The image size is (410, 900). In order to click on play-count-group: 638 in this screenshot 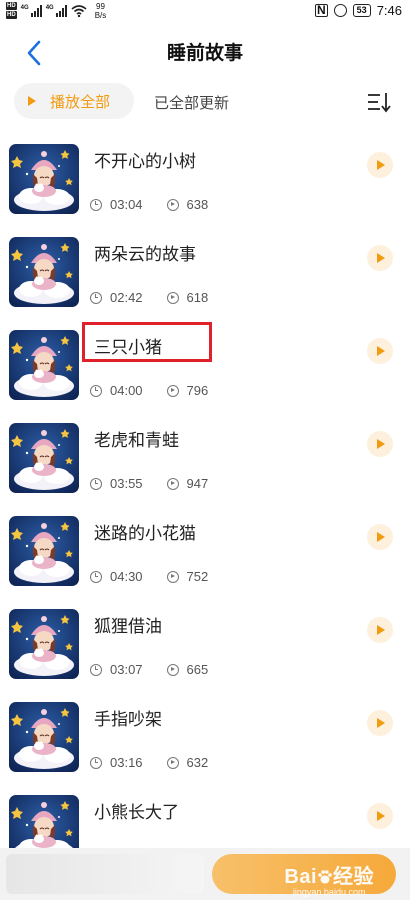, I will do `click(187, 204)`.